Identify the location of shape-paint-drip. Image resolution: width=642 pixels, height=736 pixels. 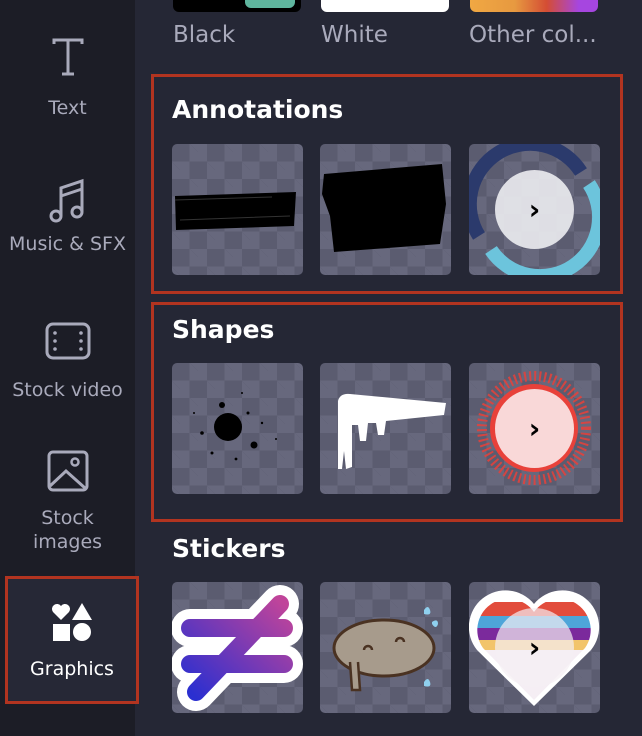
(385, 428).